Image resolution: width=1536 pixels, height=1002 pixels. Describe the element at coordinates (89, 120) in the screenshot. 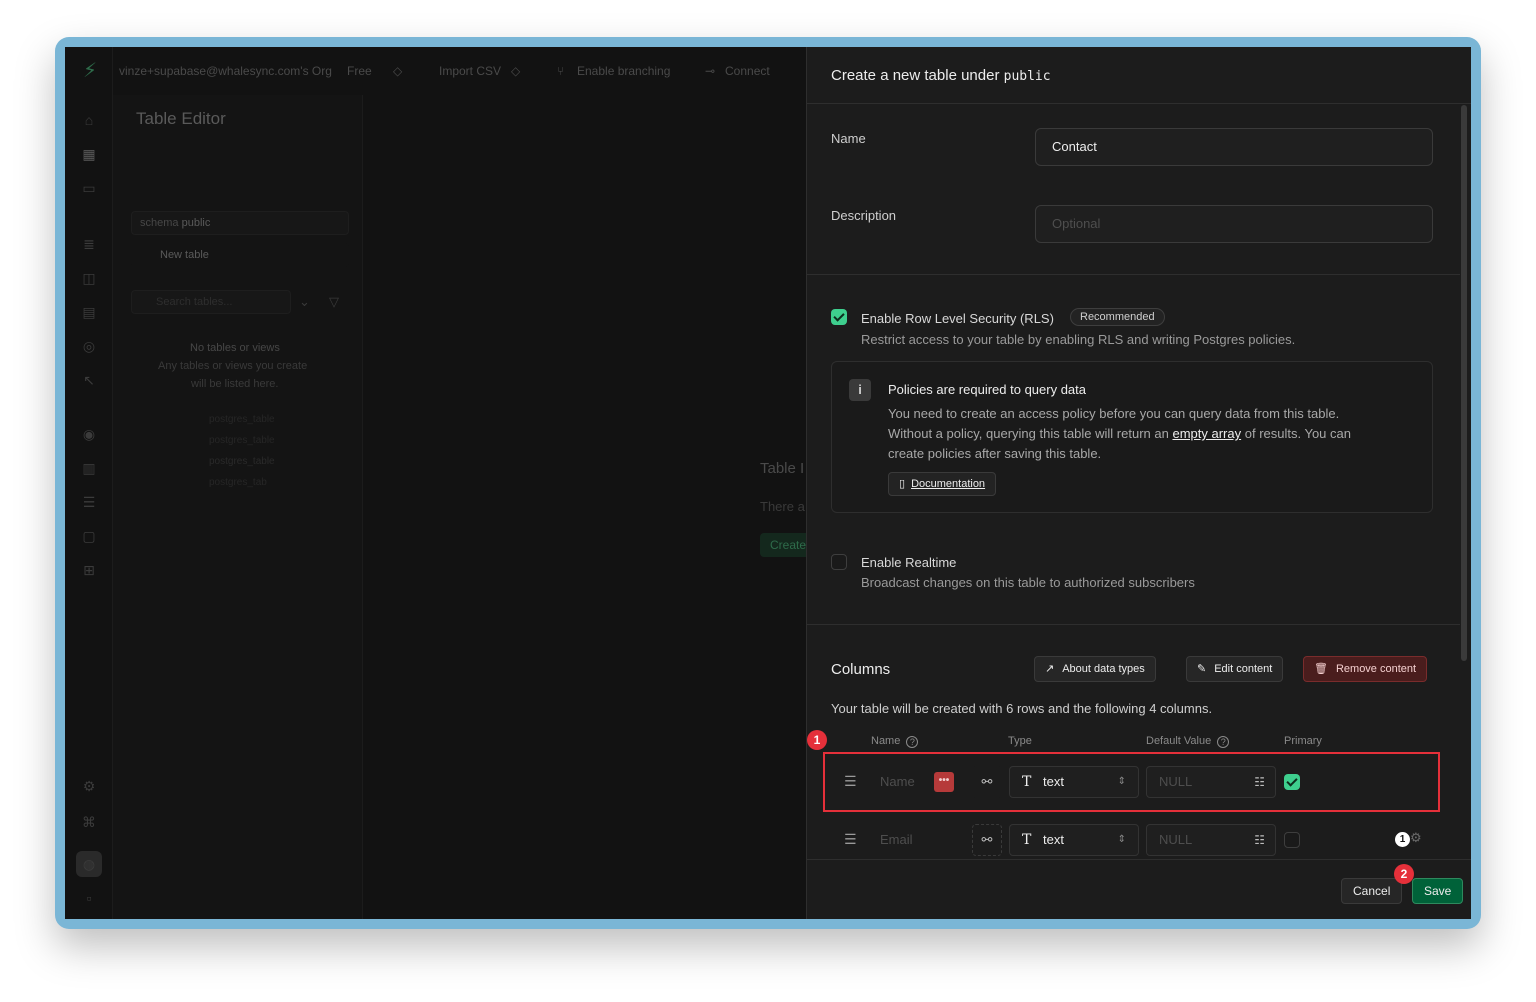

I see `home-icon: ⌂` at that location.